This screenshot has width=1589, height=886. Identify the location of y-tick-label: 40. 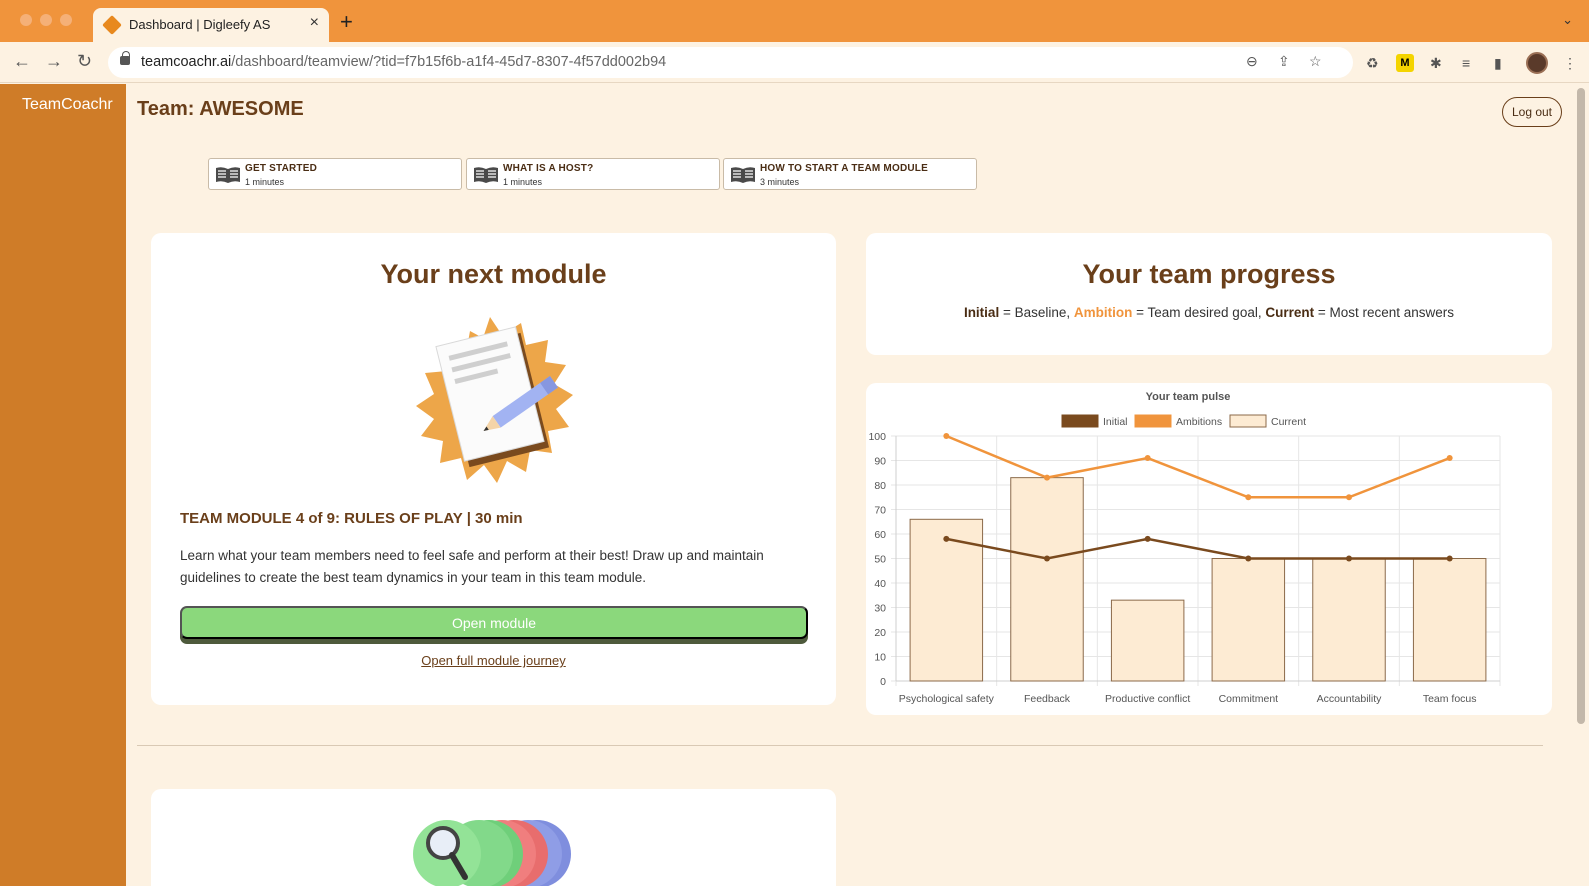
(880, 584).